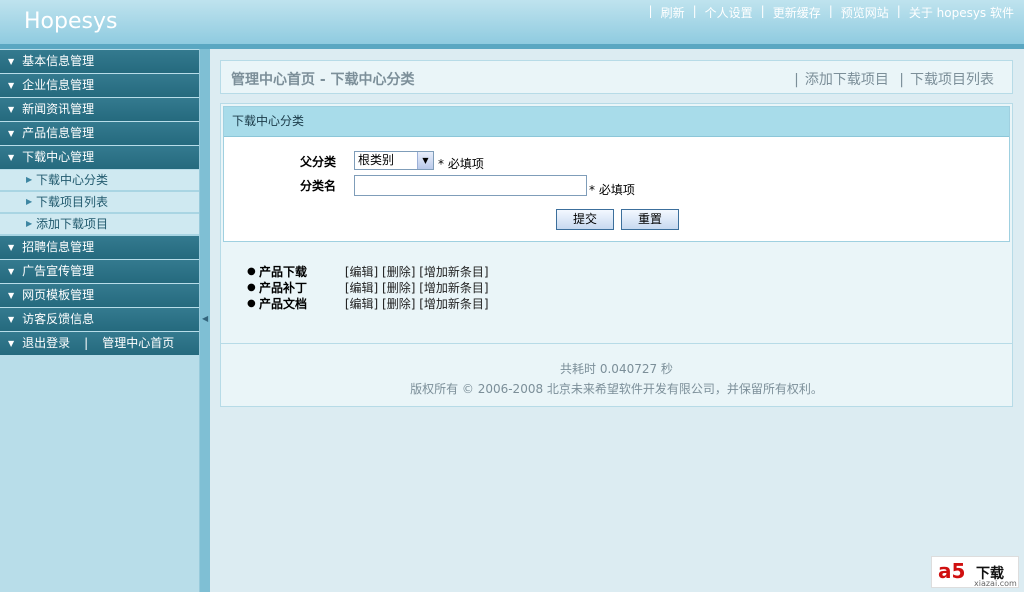 The image size is (1024, 592). Describe the element at coordinates (797, 12) in the screenshot. I see `update-cache-link: 更新缓存` at that location.